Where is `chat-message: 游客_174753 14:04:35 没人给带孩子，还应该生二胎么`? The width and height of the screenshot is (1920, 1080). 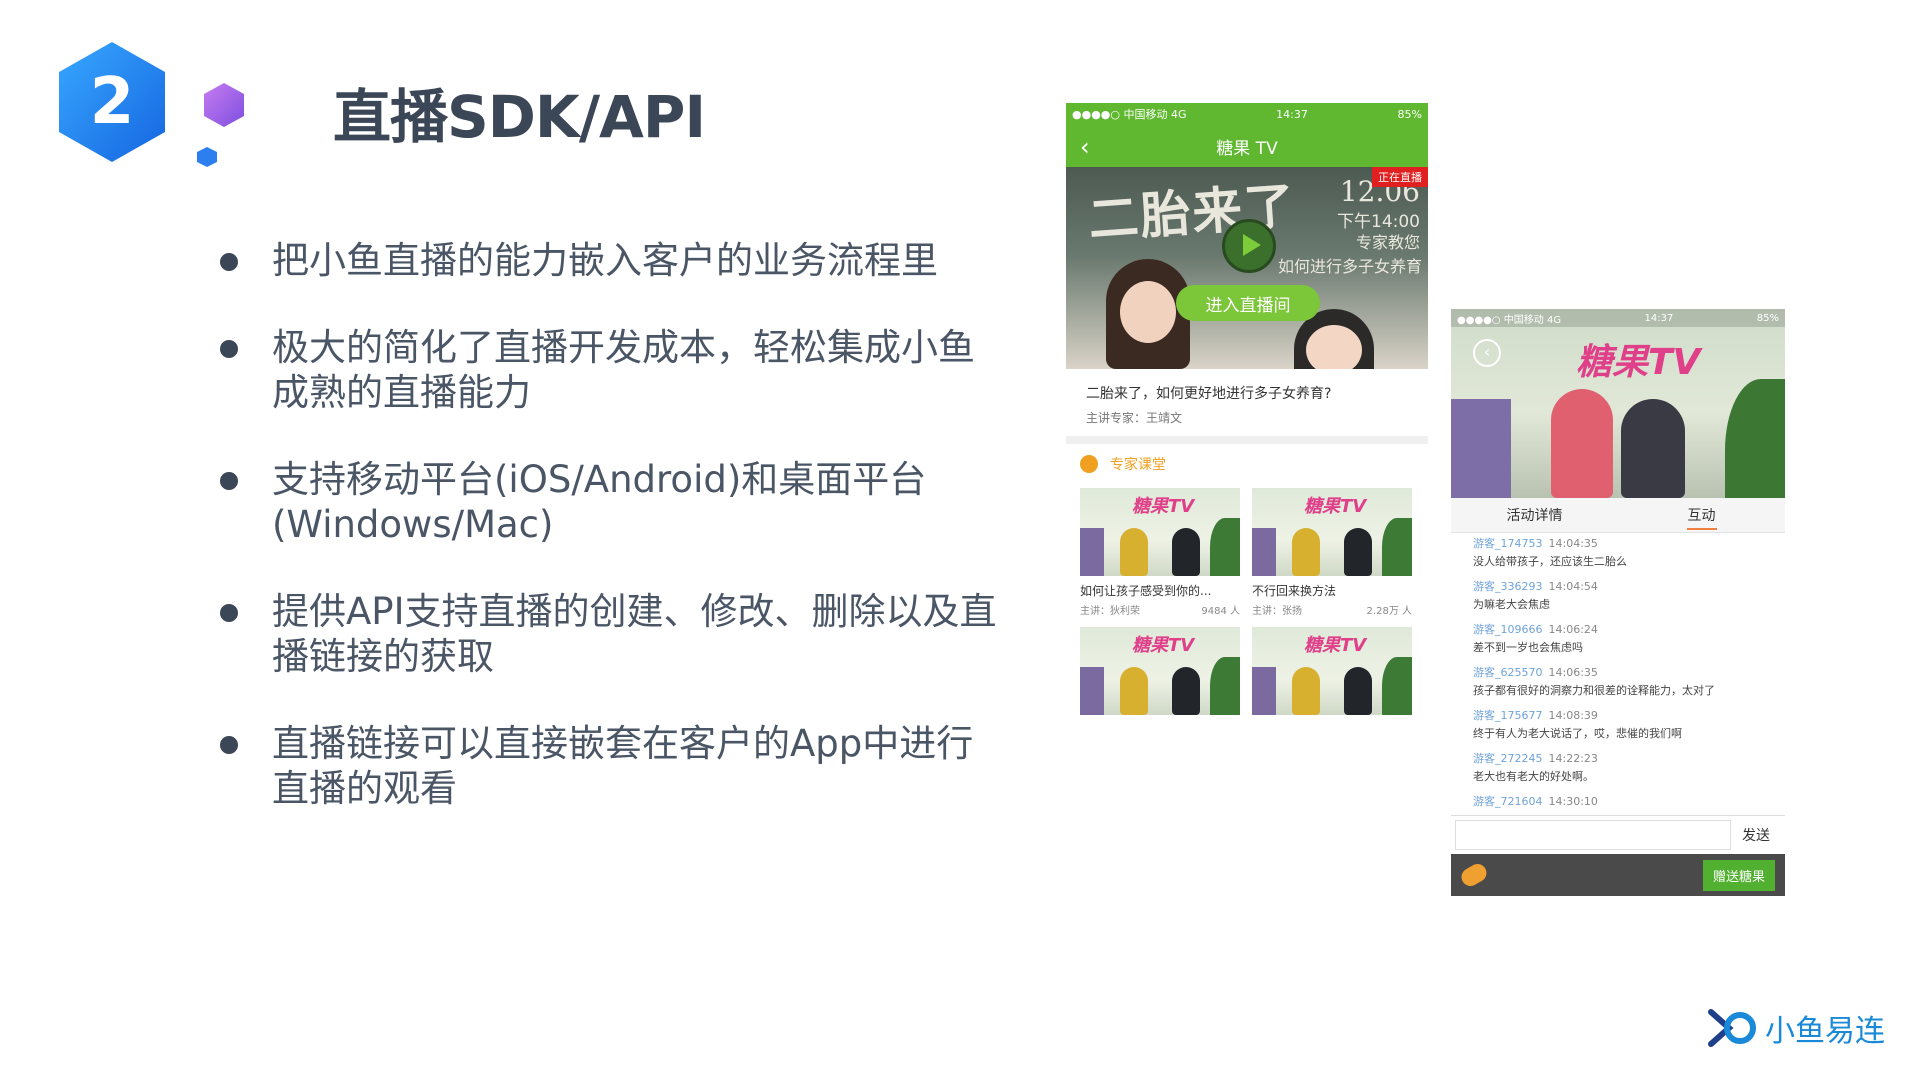
chat-message: 游客_174753 14:04:35 没人给带孩子，还应该生二胎么 is located at coordinates (1618, 552).